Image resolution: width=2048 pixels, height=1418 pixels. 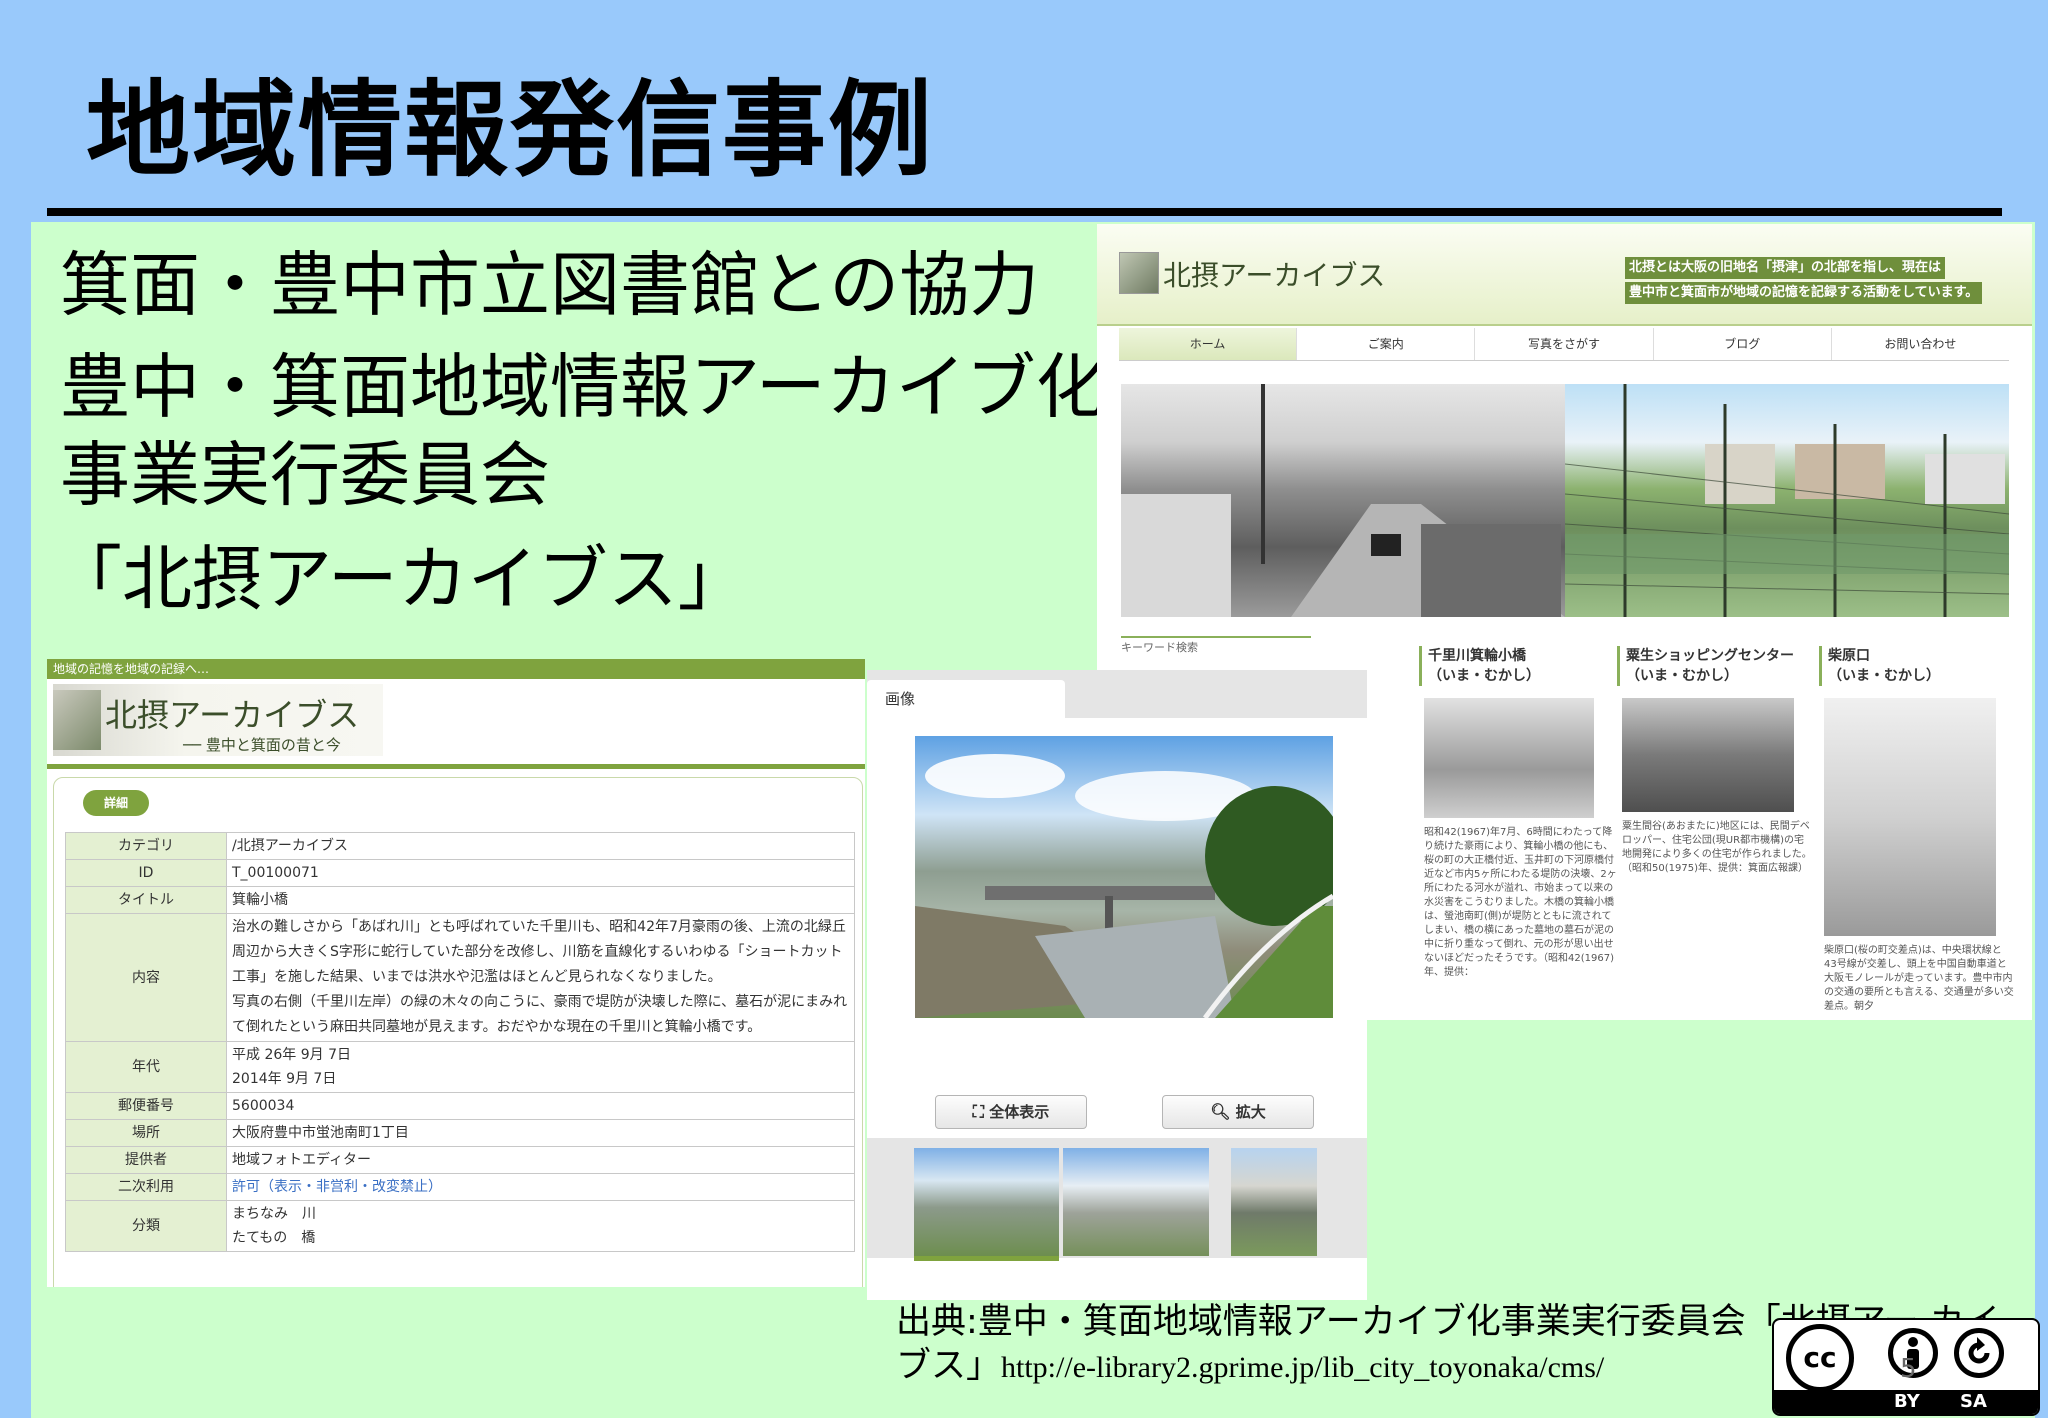 I want to click on cc-icon: cc, so click(x=1820, y=1358).